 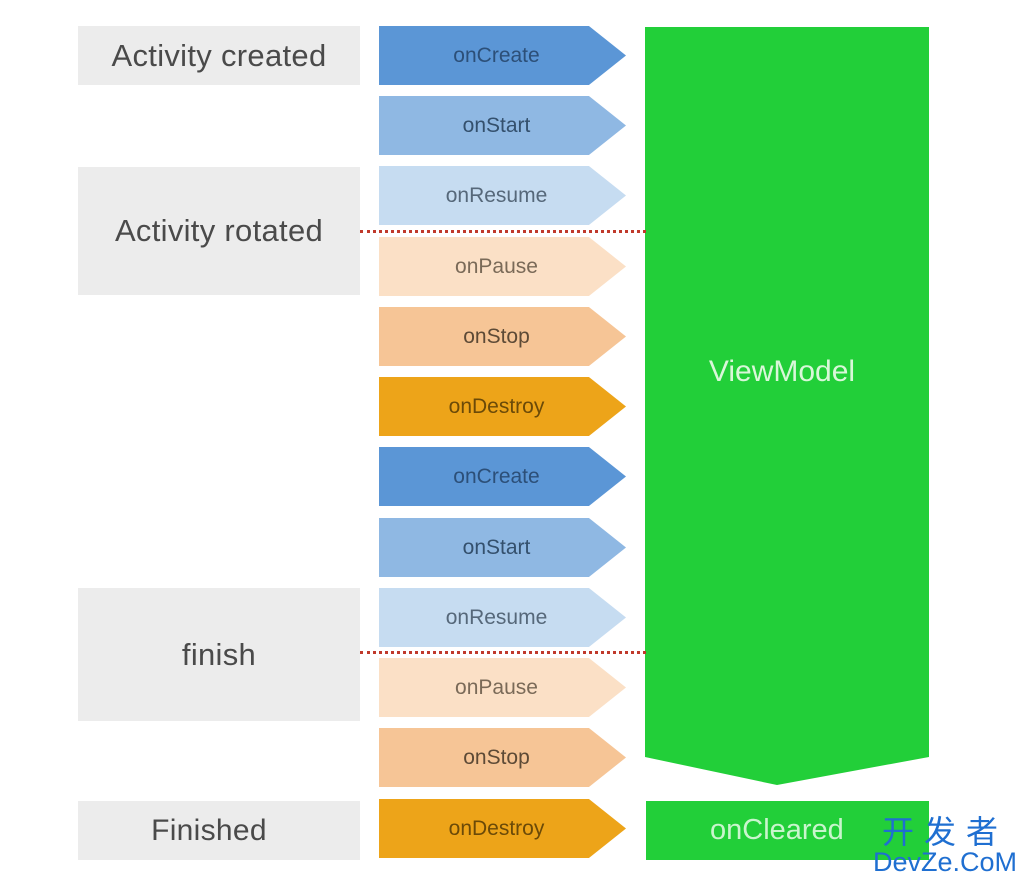 I want to click on watermark-cn: 开发者, so click(x=944, y=832).